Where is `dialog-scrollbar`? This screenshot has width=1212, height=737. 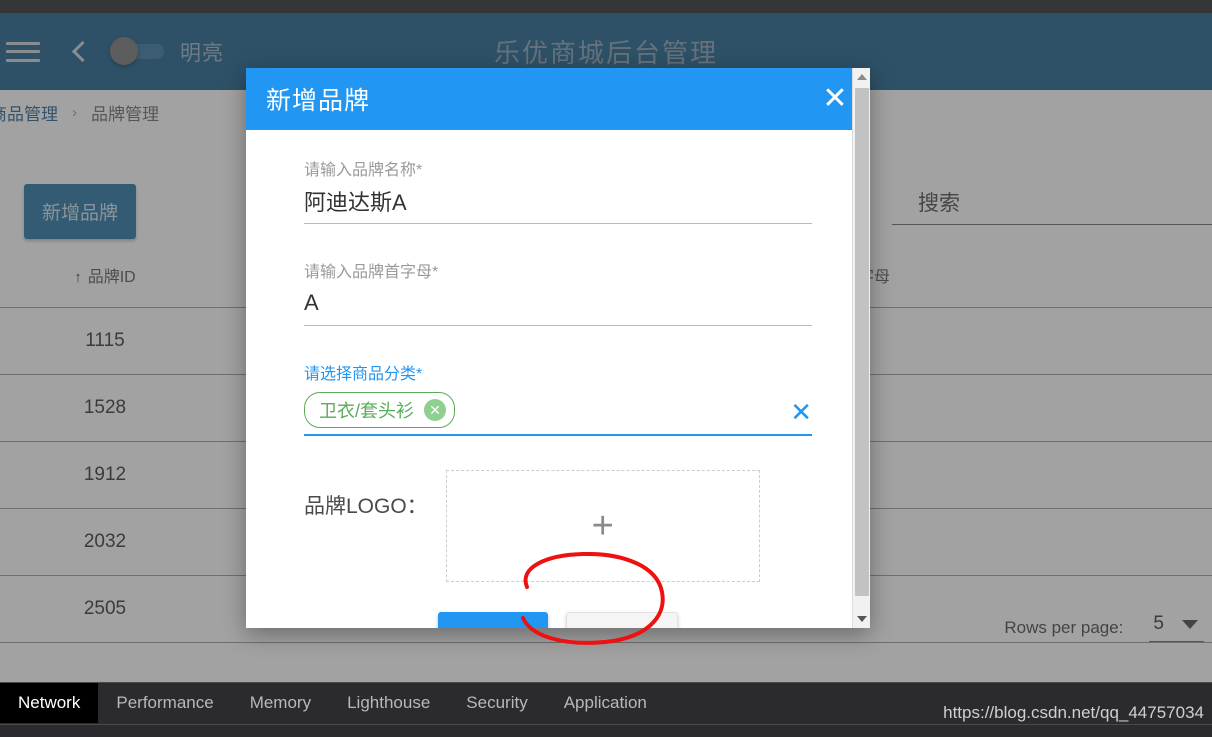
dialog-scrollbar is located at coordinates (861, 348).